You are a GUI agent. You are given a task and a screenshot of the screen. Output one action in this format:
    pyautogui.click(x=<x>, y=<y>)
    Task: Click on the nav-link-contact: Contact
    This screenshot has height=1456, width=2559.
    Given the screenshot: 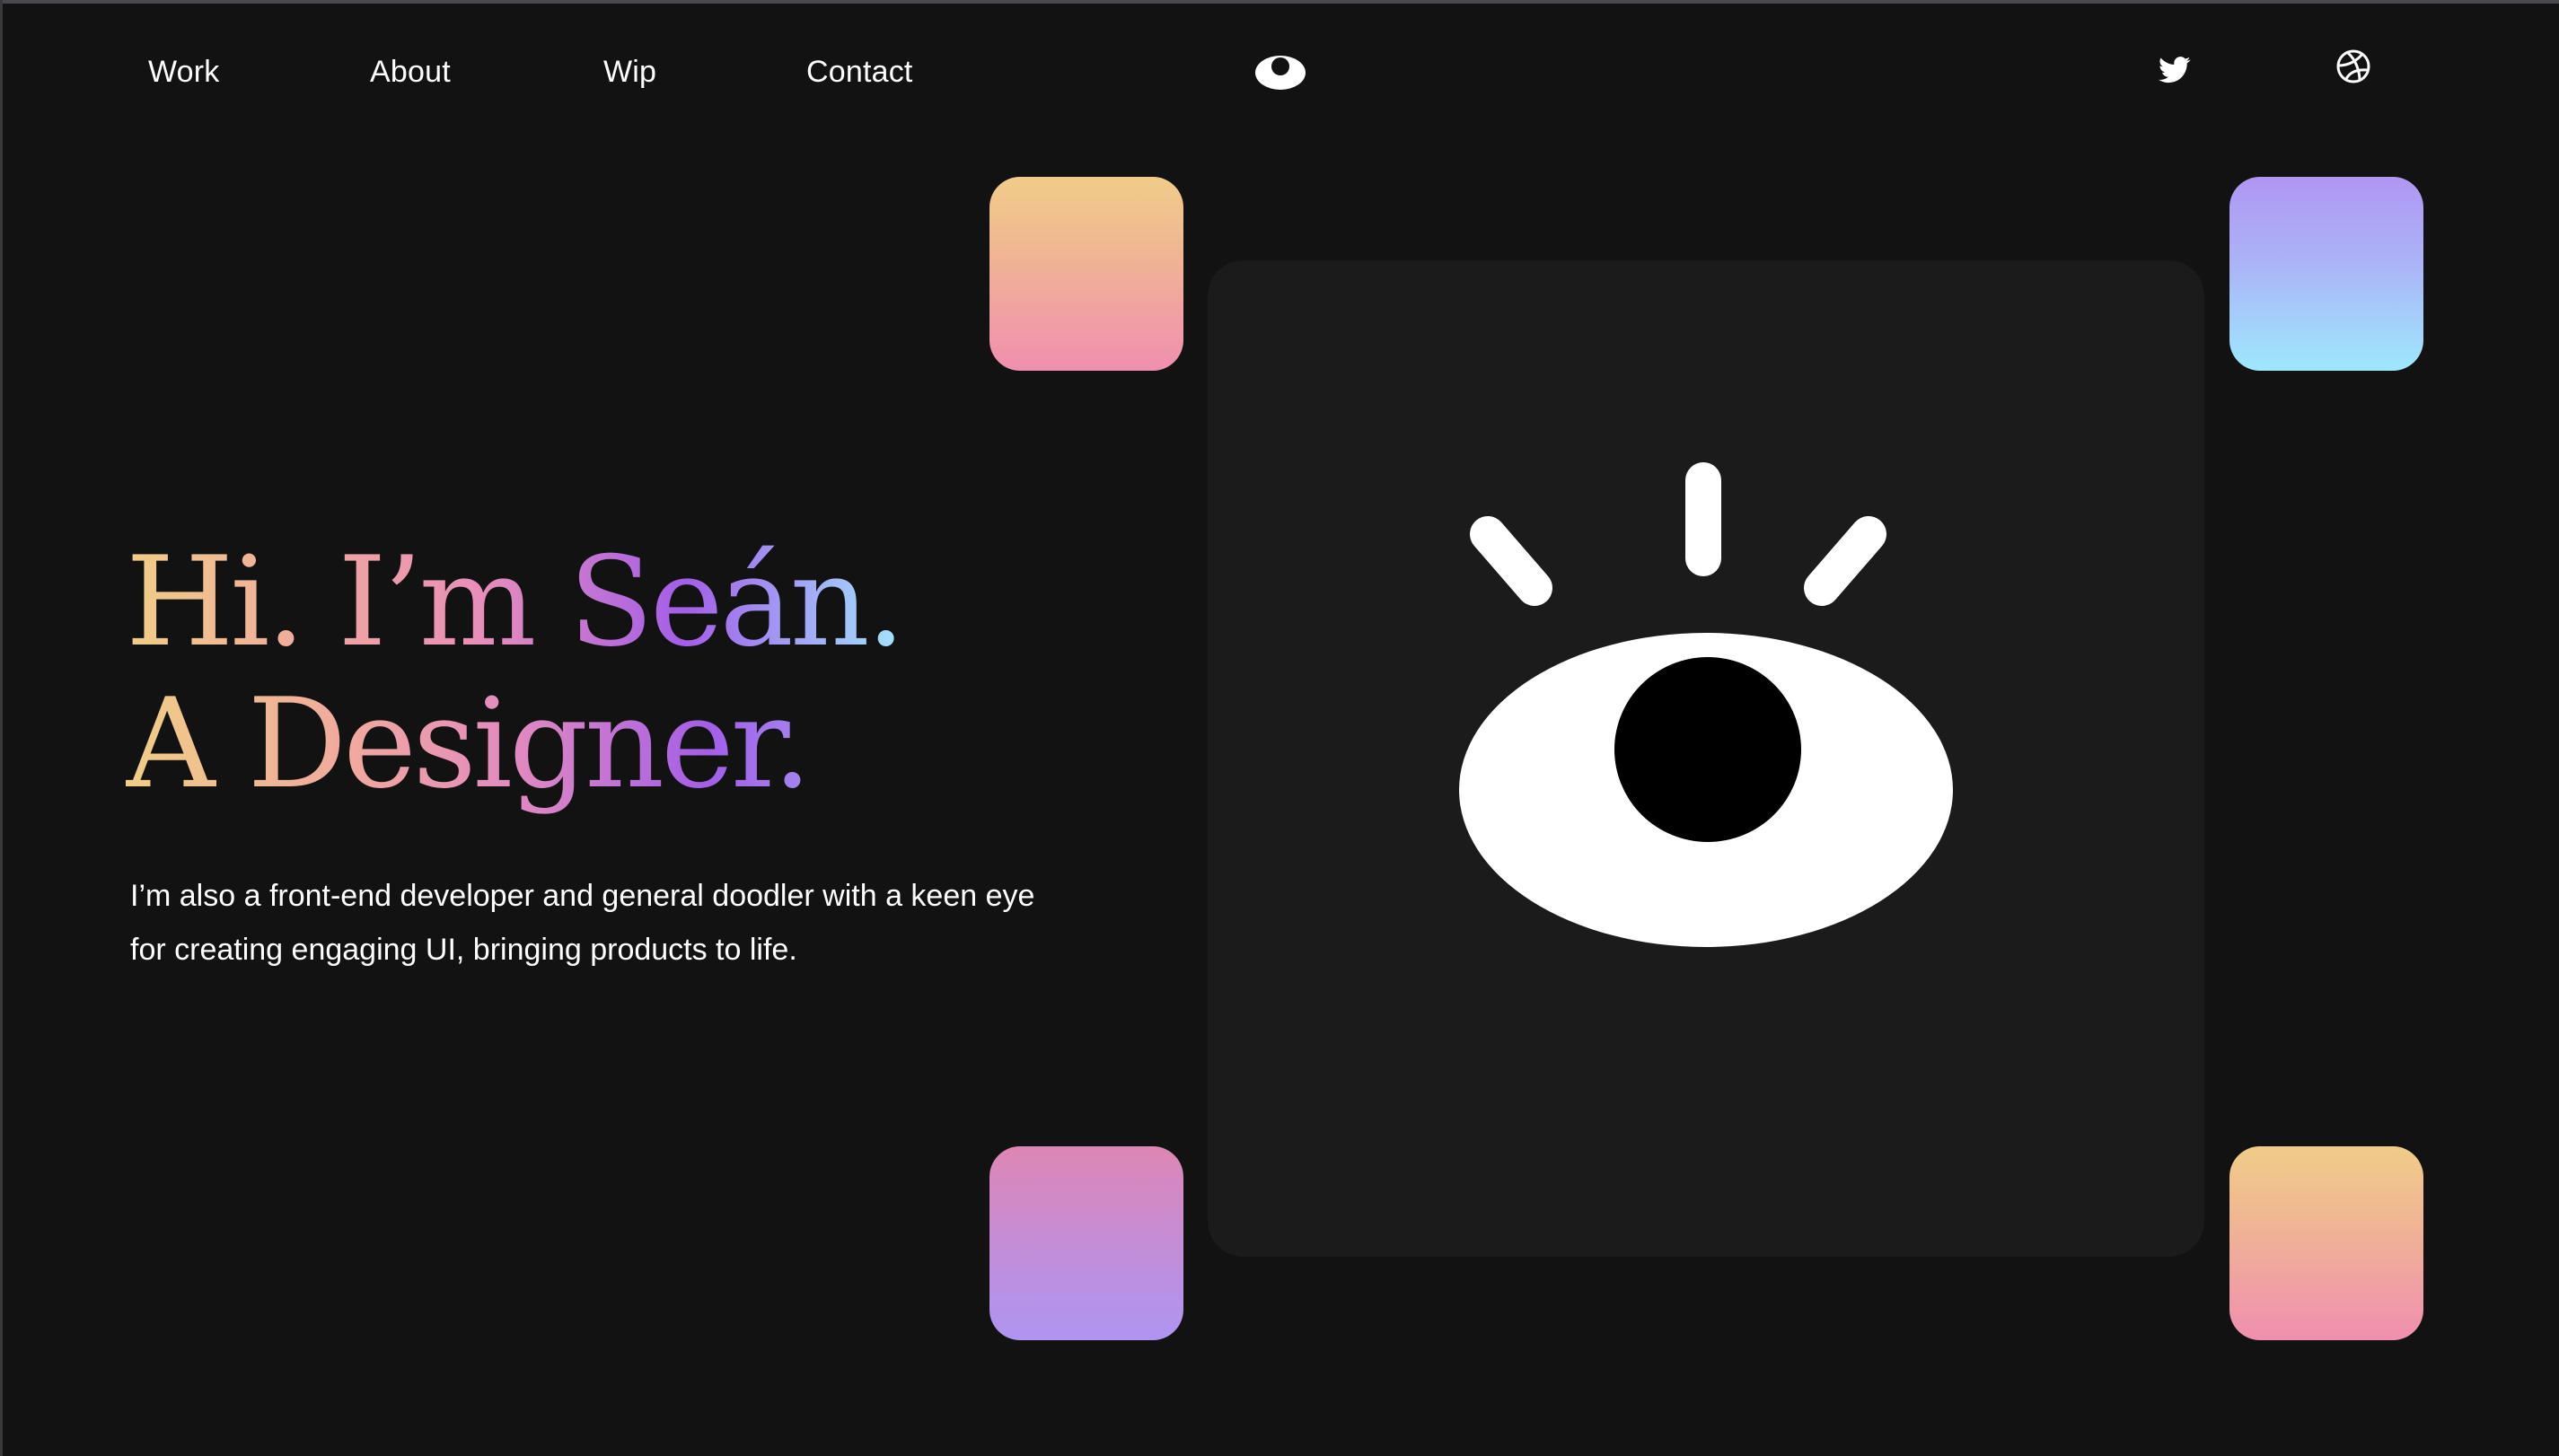 What is the action you would take?
    pyautogui.click(x=860, y=72)
    